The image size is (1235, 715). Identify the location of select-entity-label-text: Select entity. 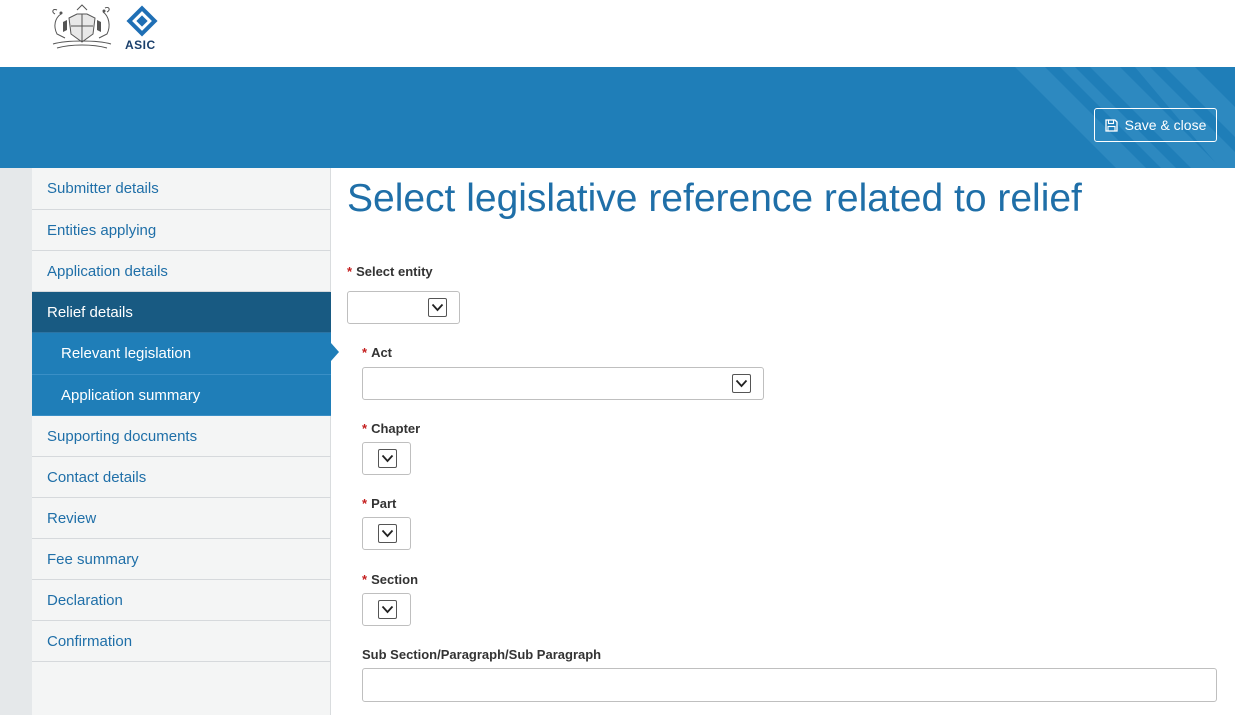
(394, 271).